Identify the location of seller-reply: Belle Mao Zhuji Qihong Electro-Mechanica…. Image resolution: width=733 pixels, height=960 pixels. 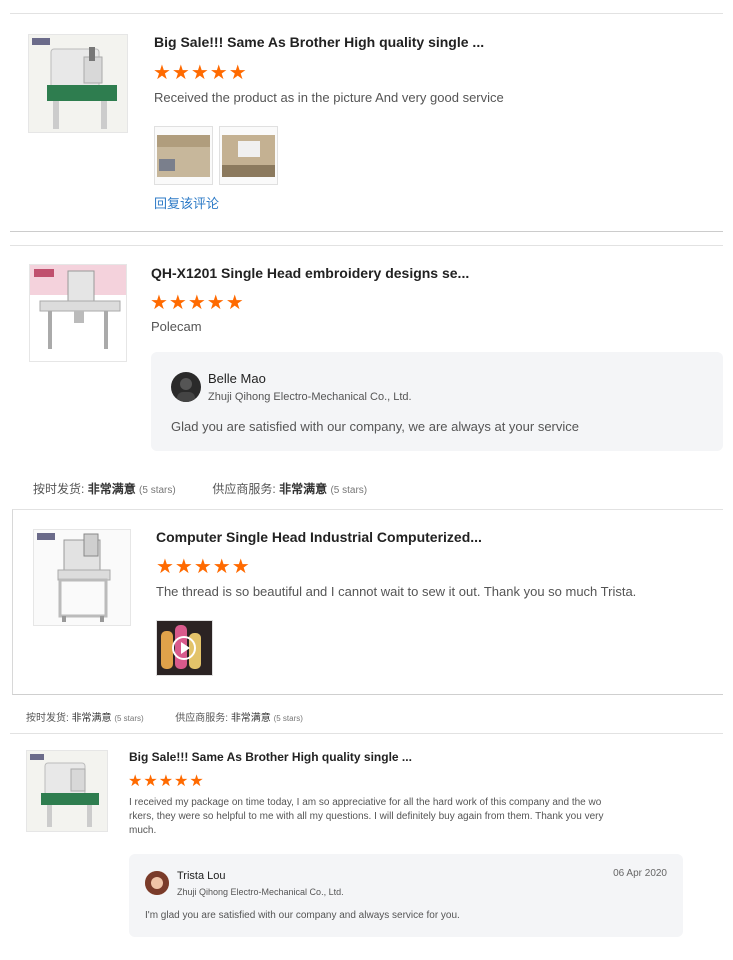
(437, 401).